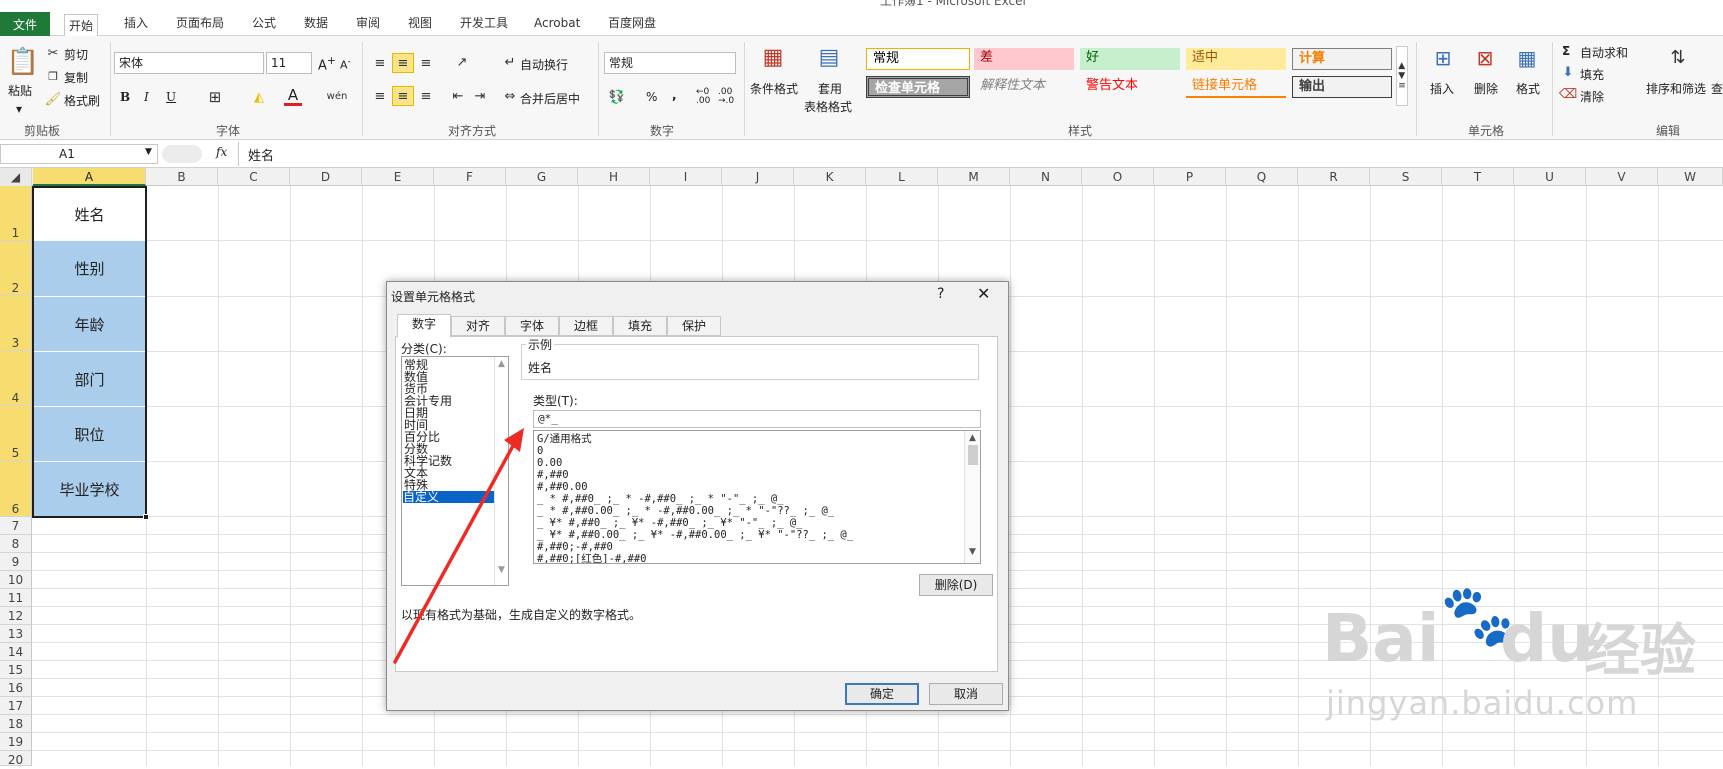  What do you see at coordinates (254, 177) in the screenshot?
I see `column-header: C` at bounding box center [254, 177].